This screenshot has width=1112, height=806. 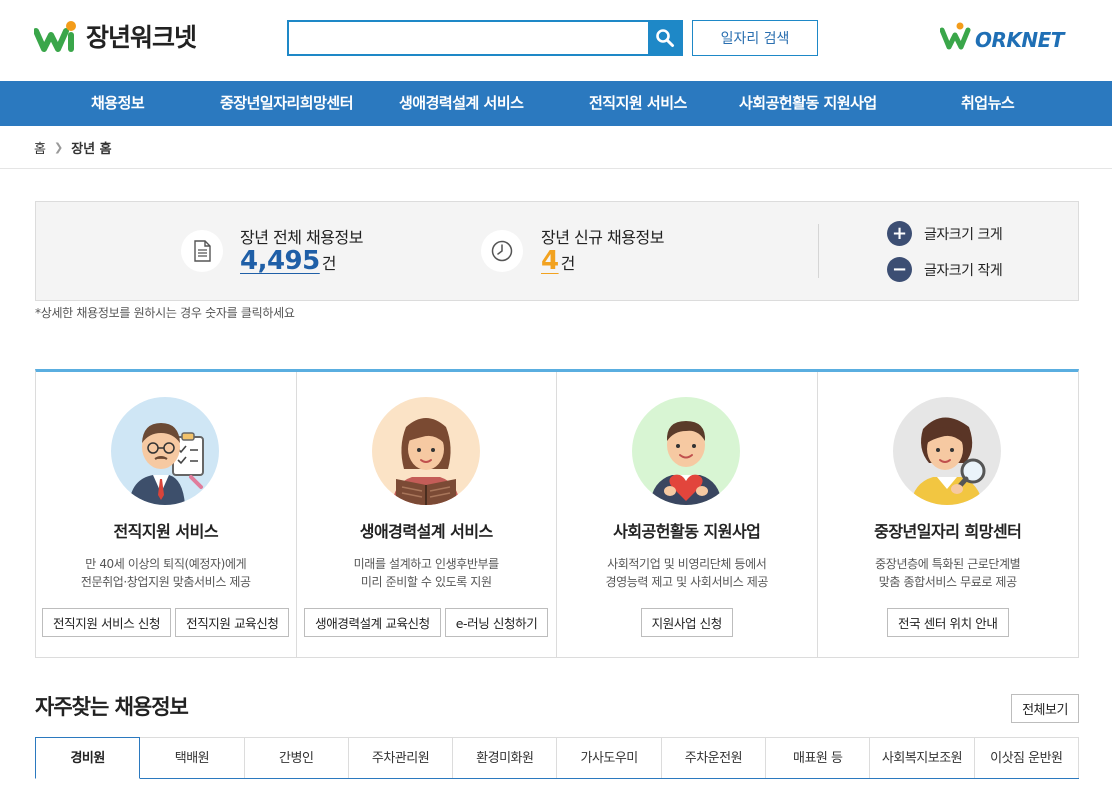 What do you see at coordinates (165, 313) in the screenshot?
I see `stats-note: *상세한 채용정보를 원하시는 경우 숫자를 클릭하세요` at bounding box center [165, 313].